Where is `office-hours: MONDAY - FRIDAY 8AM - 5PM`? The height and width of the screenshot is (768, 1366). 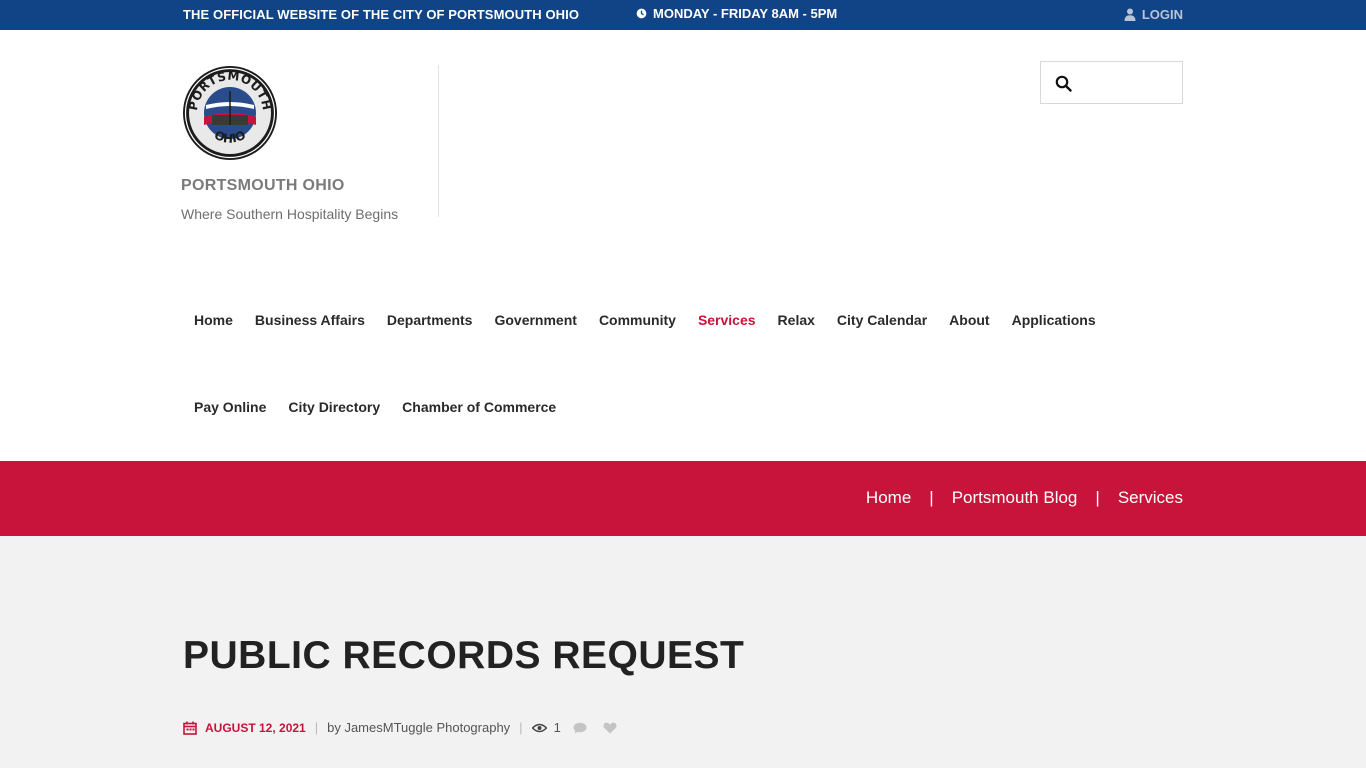 office-hours: MONDAY - FRIDAY 8AM - 5PM is located at coordinates (736, 13).